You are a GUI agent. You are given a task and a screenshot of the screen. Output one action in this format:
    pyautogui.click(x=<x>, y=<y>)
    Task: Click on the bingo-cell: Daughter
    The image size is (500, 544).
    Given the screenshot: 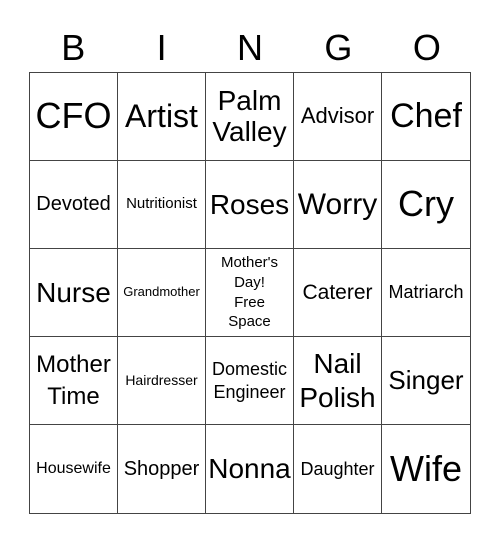 What is the action you would take?
    pyautogui.click(x=338, y=469)
    